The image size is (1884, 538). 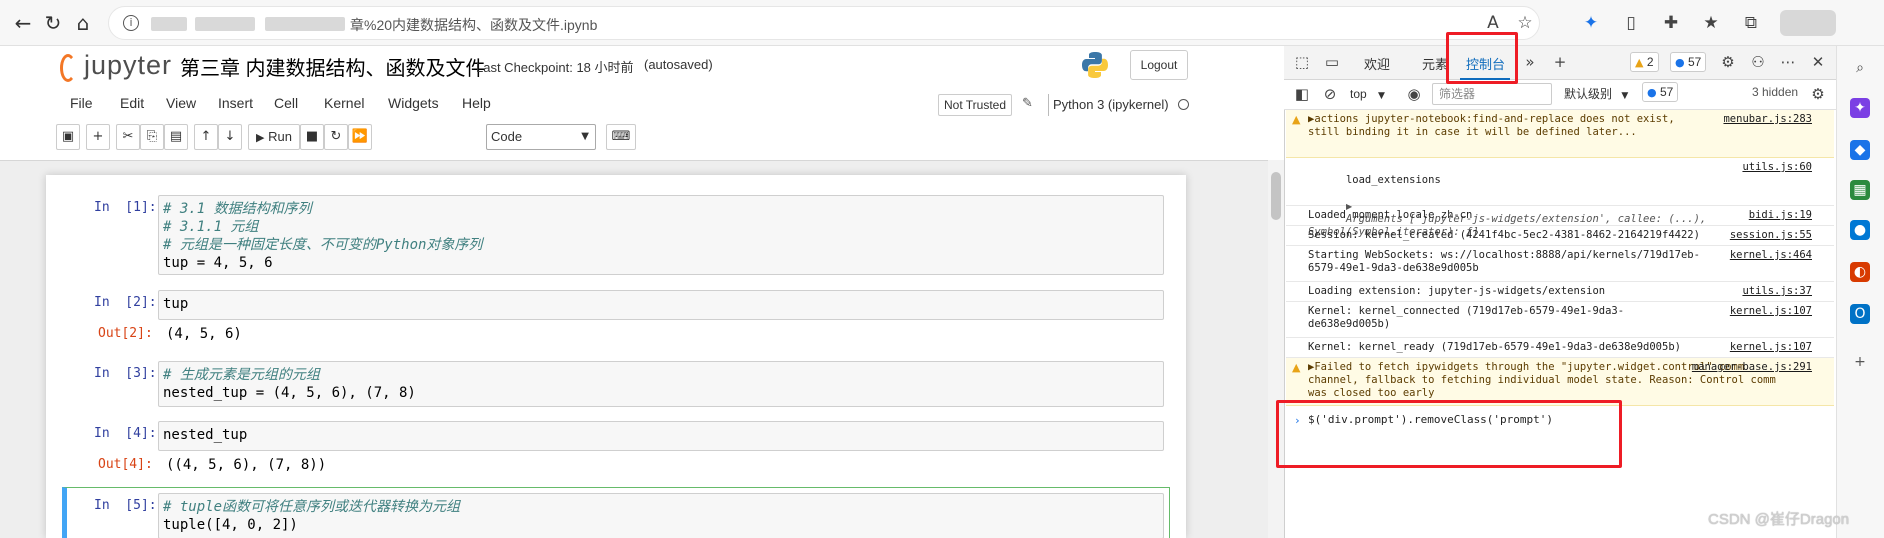 What do you see at coordinates (83, 23) in the screenshot?
I see `home-icon: ⌂` at bounding box center [83, 23].